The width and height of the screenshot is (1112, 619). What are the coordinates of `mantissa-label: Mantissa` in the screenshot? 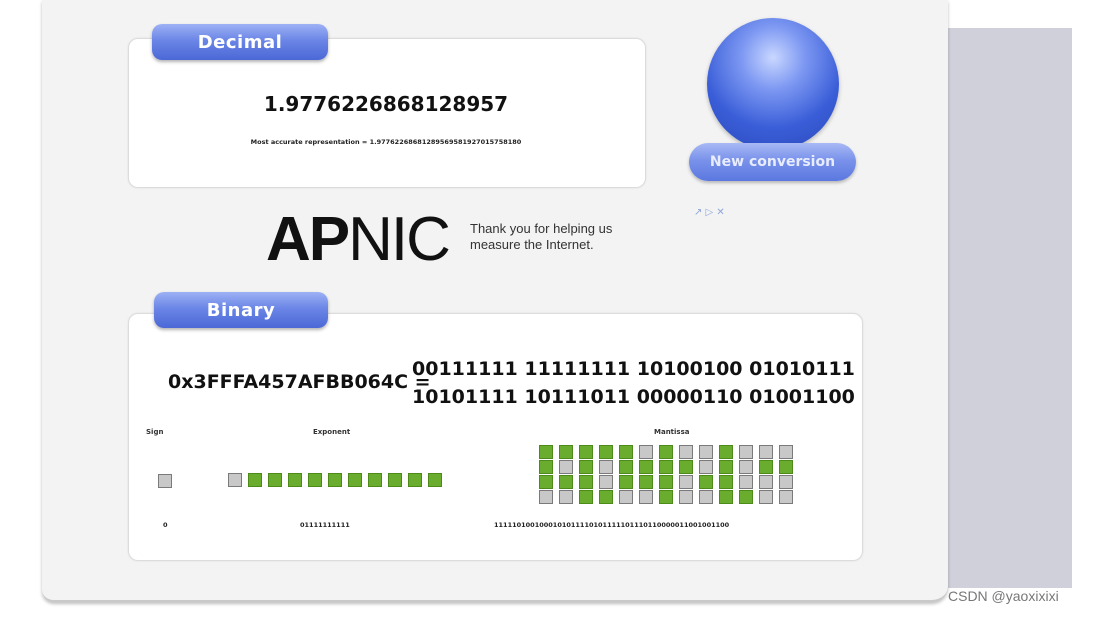 It's located at (672, 432).